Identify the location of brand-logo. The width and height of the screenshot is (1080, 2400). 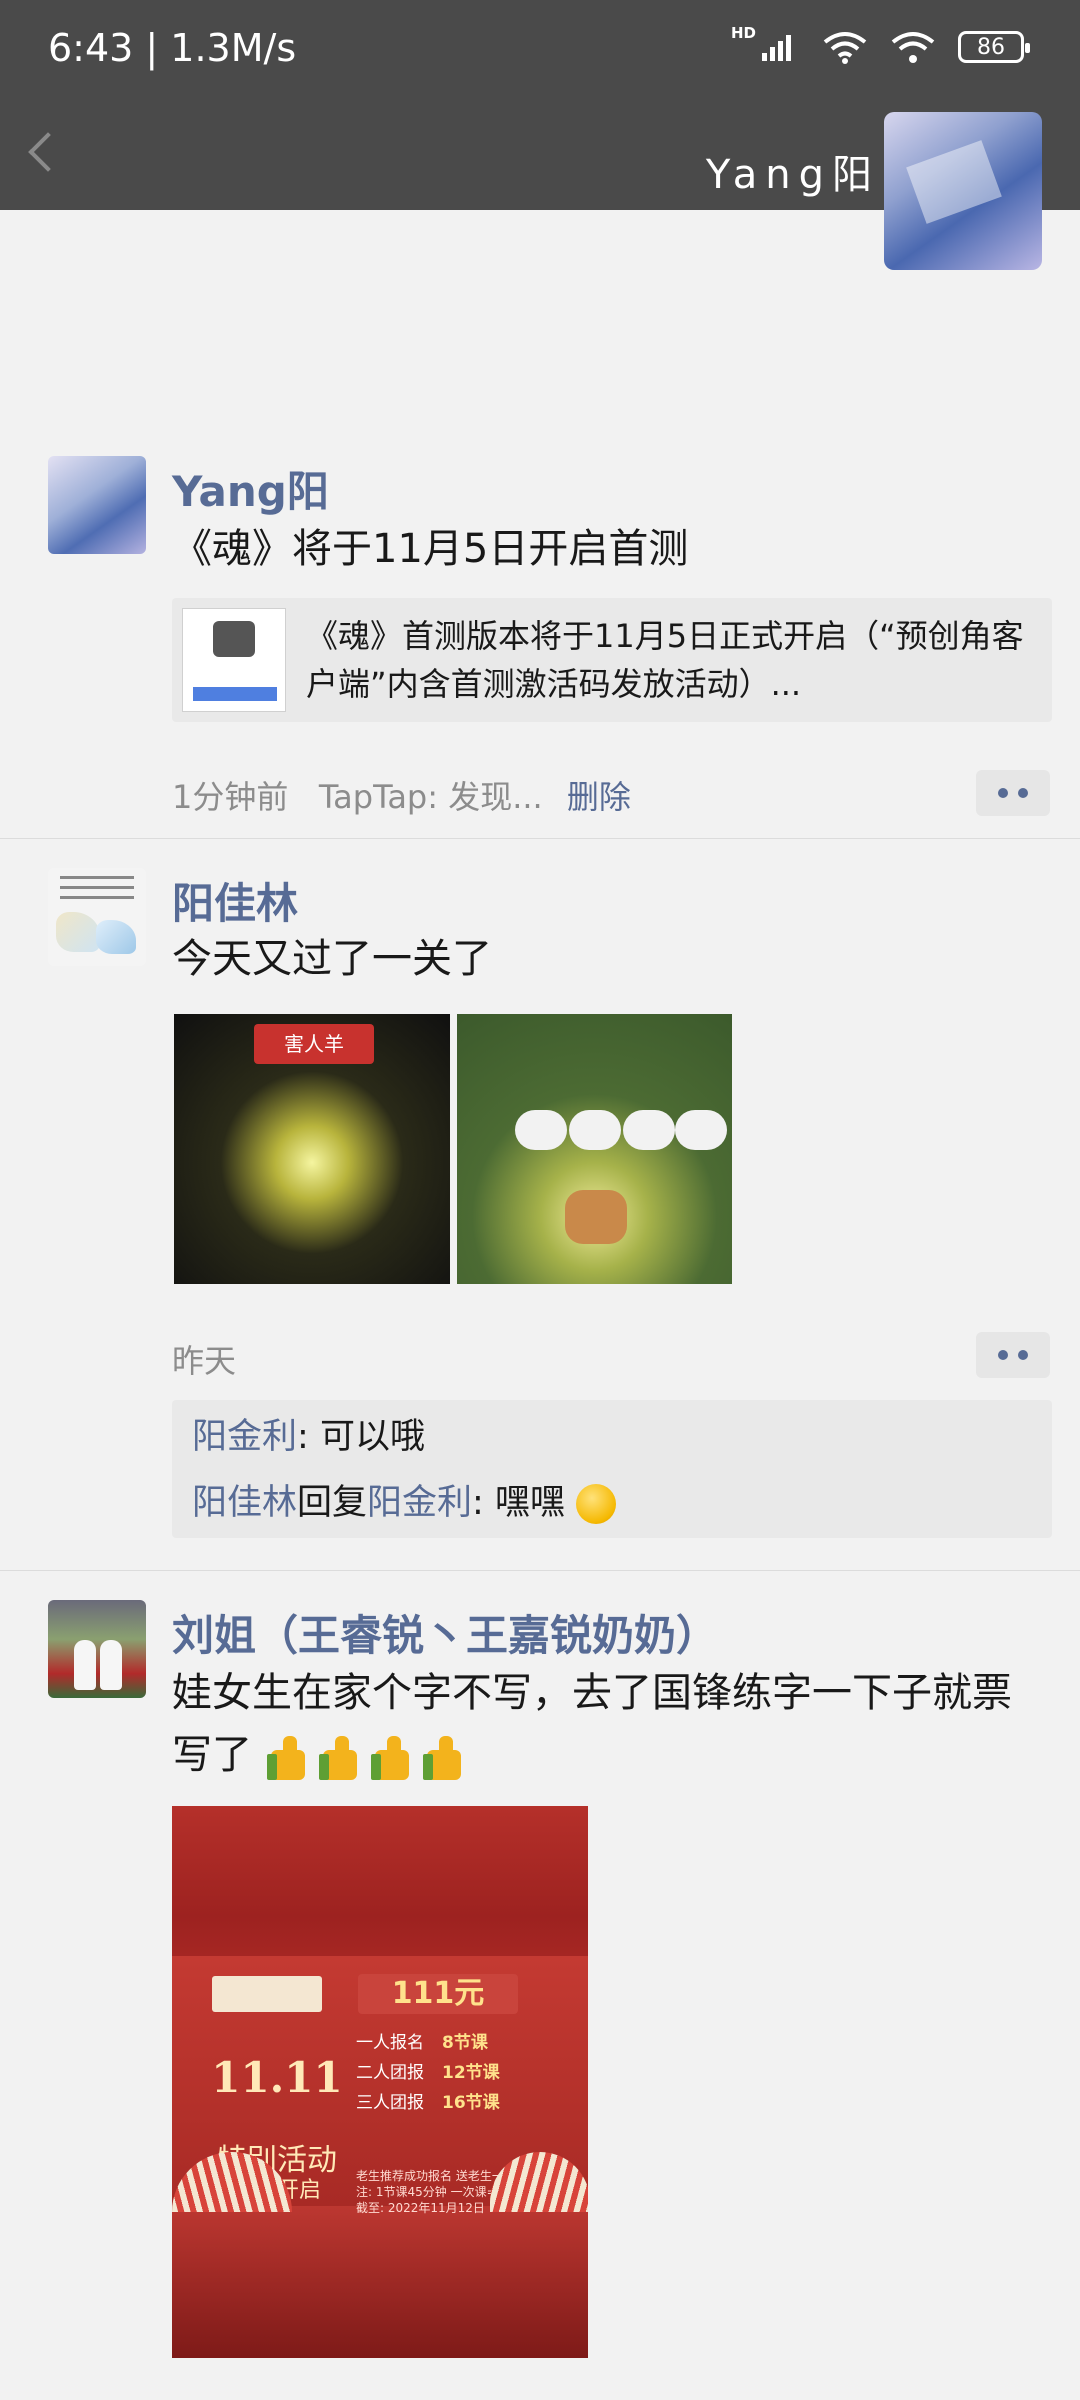
(267, 1994).